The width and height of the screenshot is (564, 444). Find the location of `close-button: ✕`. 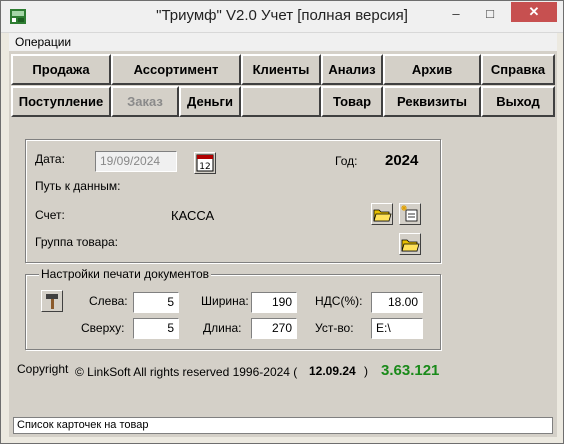

close-button: ✕ is located at coordinates (534, 12).